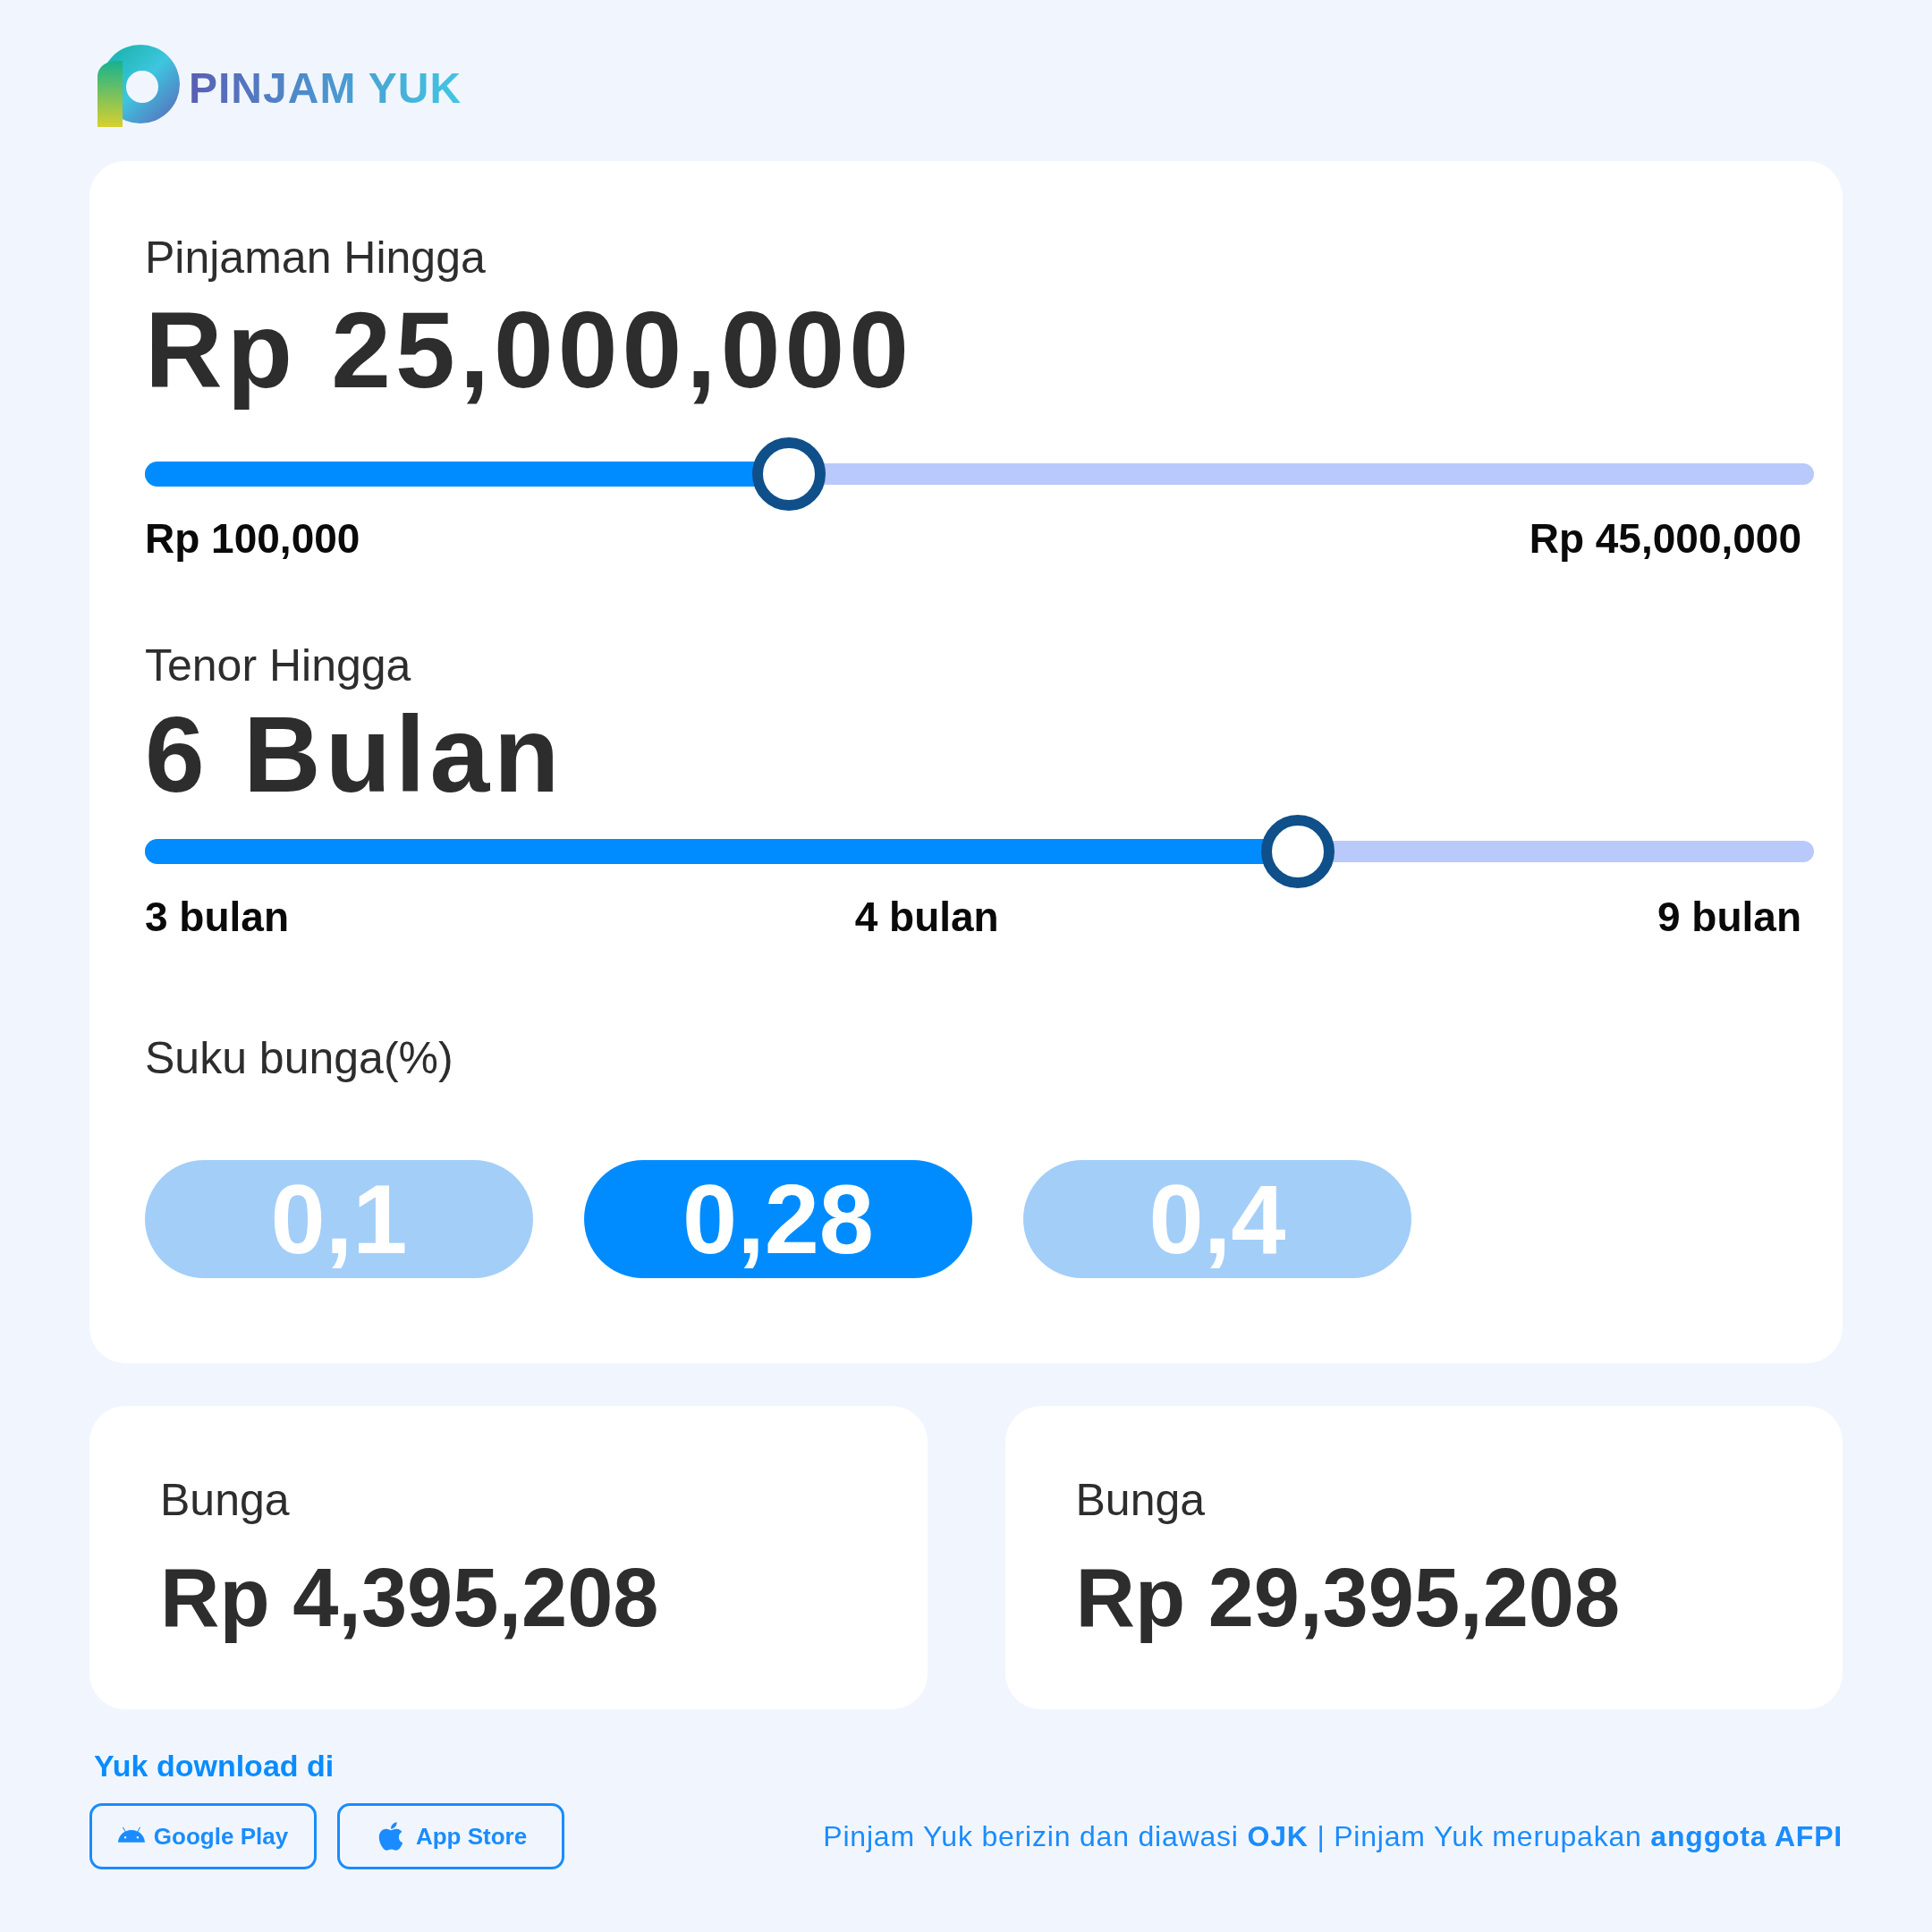 The width and height of the screenshot is (1932, 1932). What do you see at coordinates (1333, 1836) in the screenshot?
I see `license-text: Pinjam Yuk berizin dan diawasi OJK | Pinjam Yuk merupakan anggota AFPI` at bounding box center [1333, 1836].